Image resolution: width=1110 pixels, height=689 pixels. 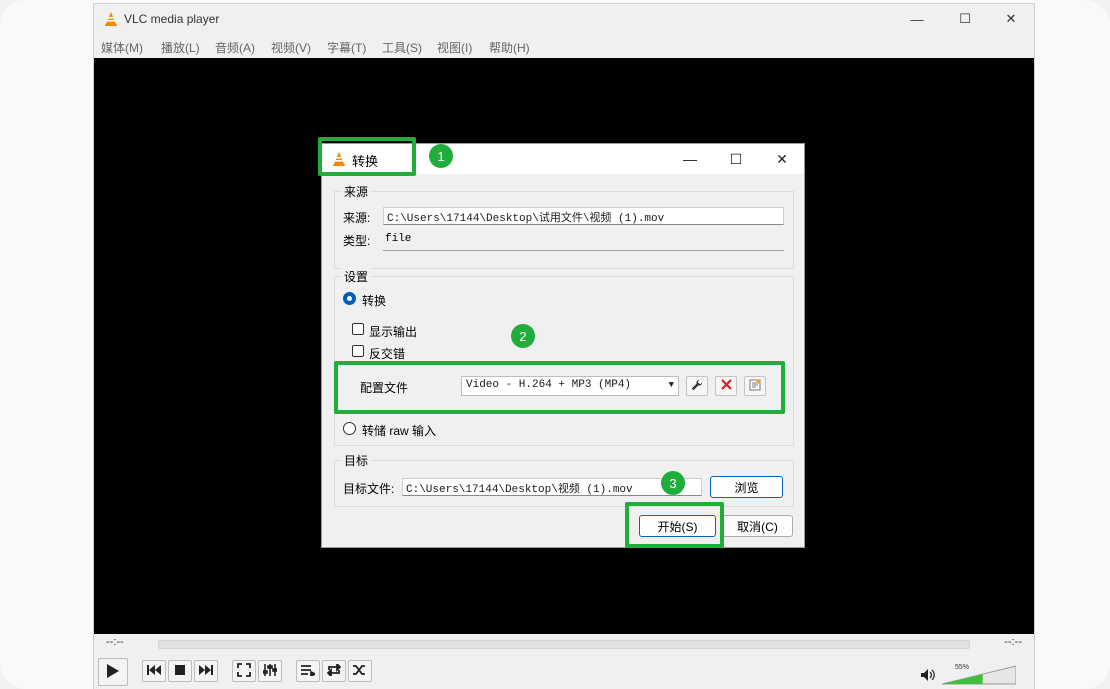 I want to click on maximize-button: ☐, so click(x=965, y=19).